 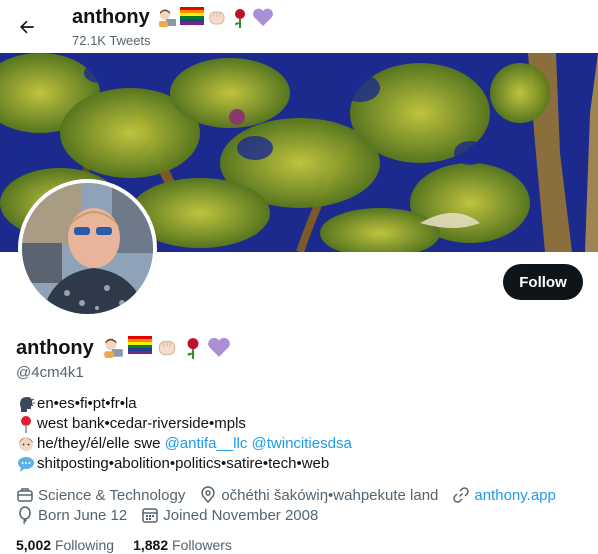 I want to click on following-count-link: 5,002 Following, so click(x=65, y=545).